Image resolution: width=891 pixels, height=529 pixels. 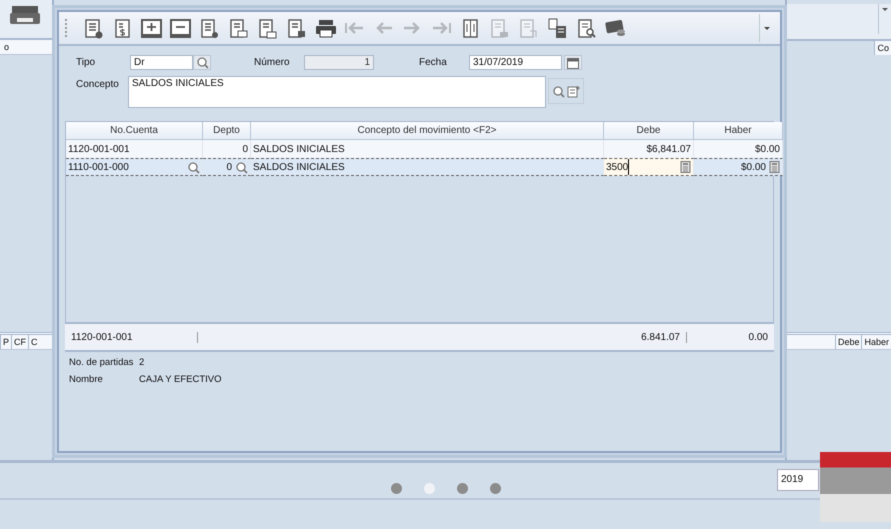 What do you see at coordinates (6, 342) in the screenshot?
I see `column-header: P` at bounding box center [6, 342].